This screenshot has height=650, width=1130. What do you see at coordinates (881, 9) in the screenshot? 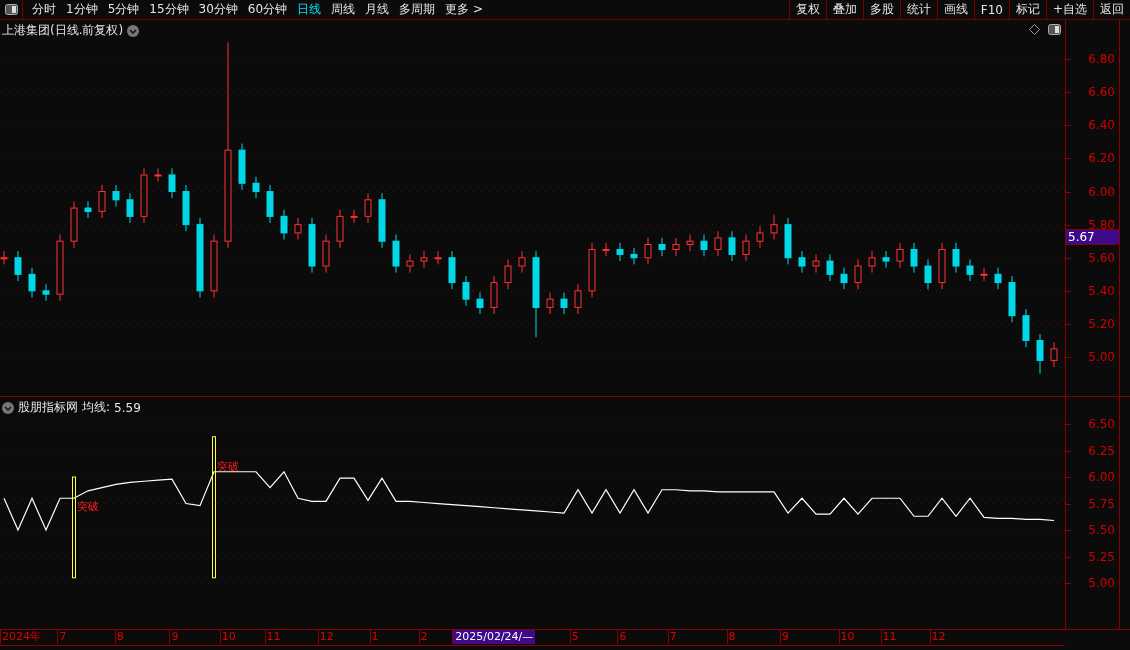
I see `toolbar-button: 多股` at bounding box center [881, 9].